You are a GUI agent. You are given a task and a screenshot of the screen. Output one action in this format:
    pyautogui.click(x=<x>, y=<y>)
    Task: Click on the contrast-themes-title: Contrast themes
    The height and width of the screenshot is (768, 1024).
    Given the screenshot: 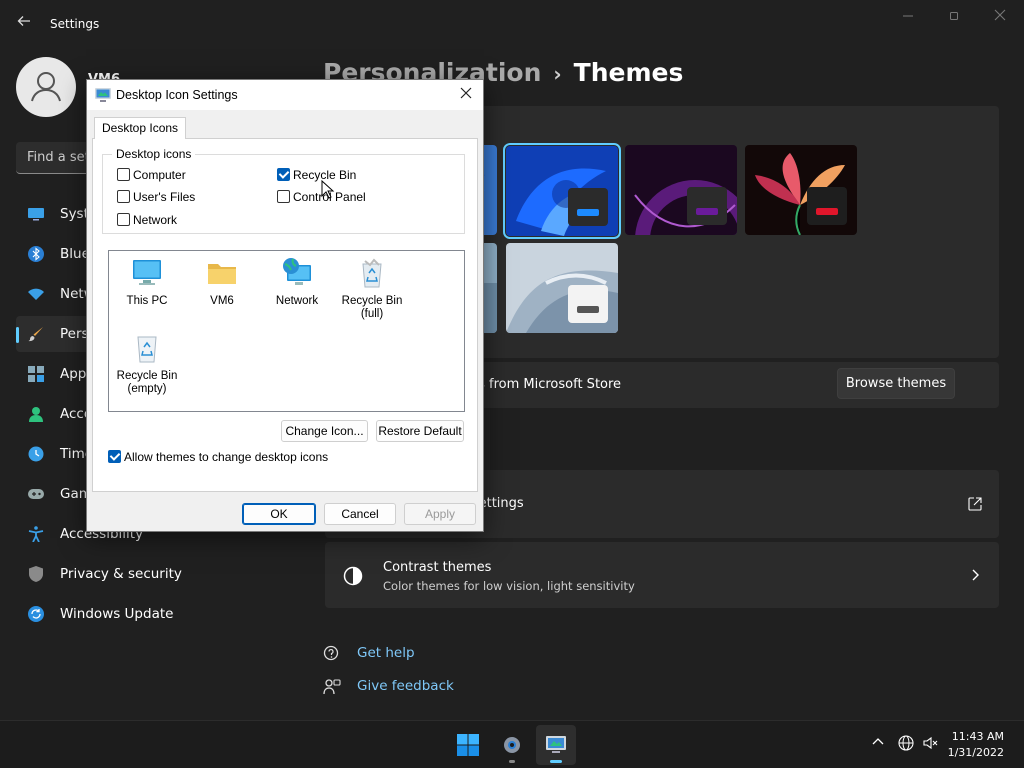 What is the action you would take?
    pyautogui.click(x=437, y=567)
    